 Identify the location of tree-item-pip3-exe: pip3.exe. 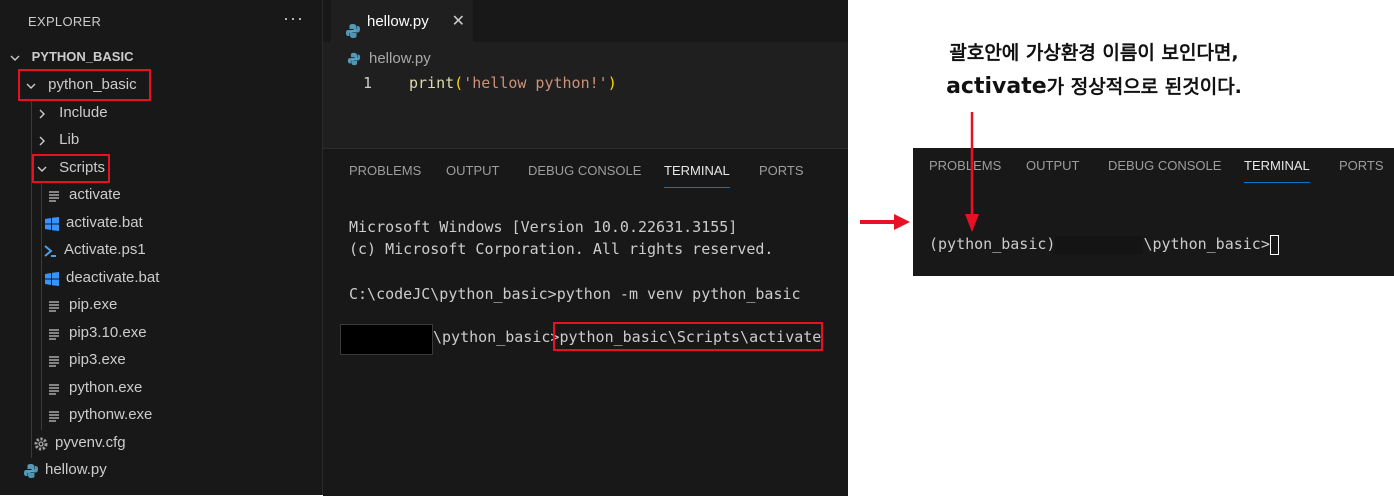
(86, 360).